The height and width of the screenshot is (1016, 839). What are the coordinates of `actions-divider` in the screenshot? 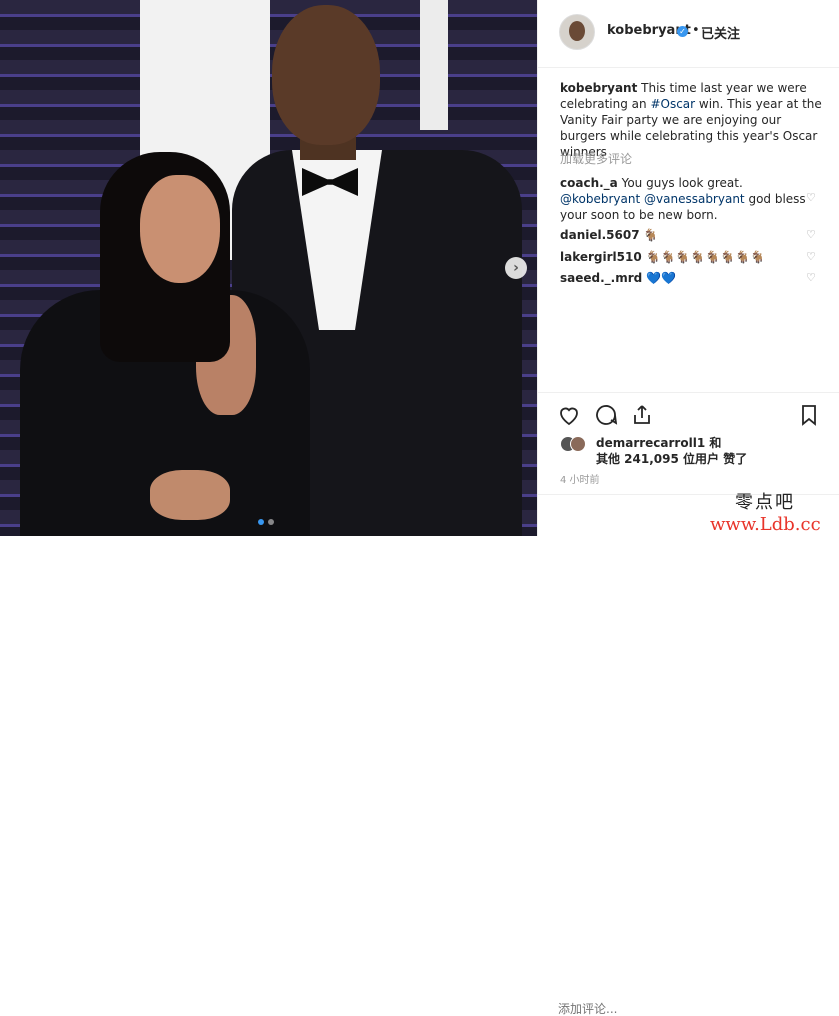 It's located at (688, 392).